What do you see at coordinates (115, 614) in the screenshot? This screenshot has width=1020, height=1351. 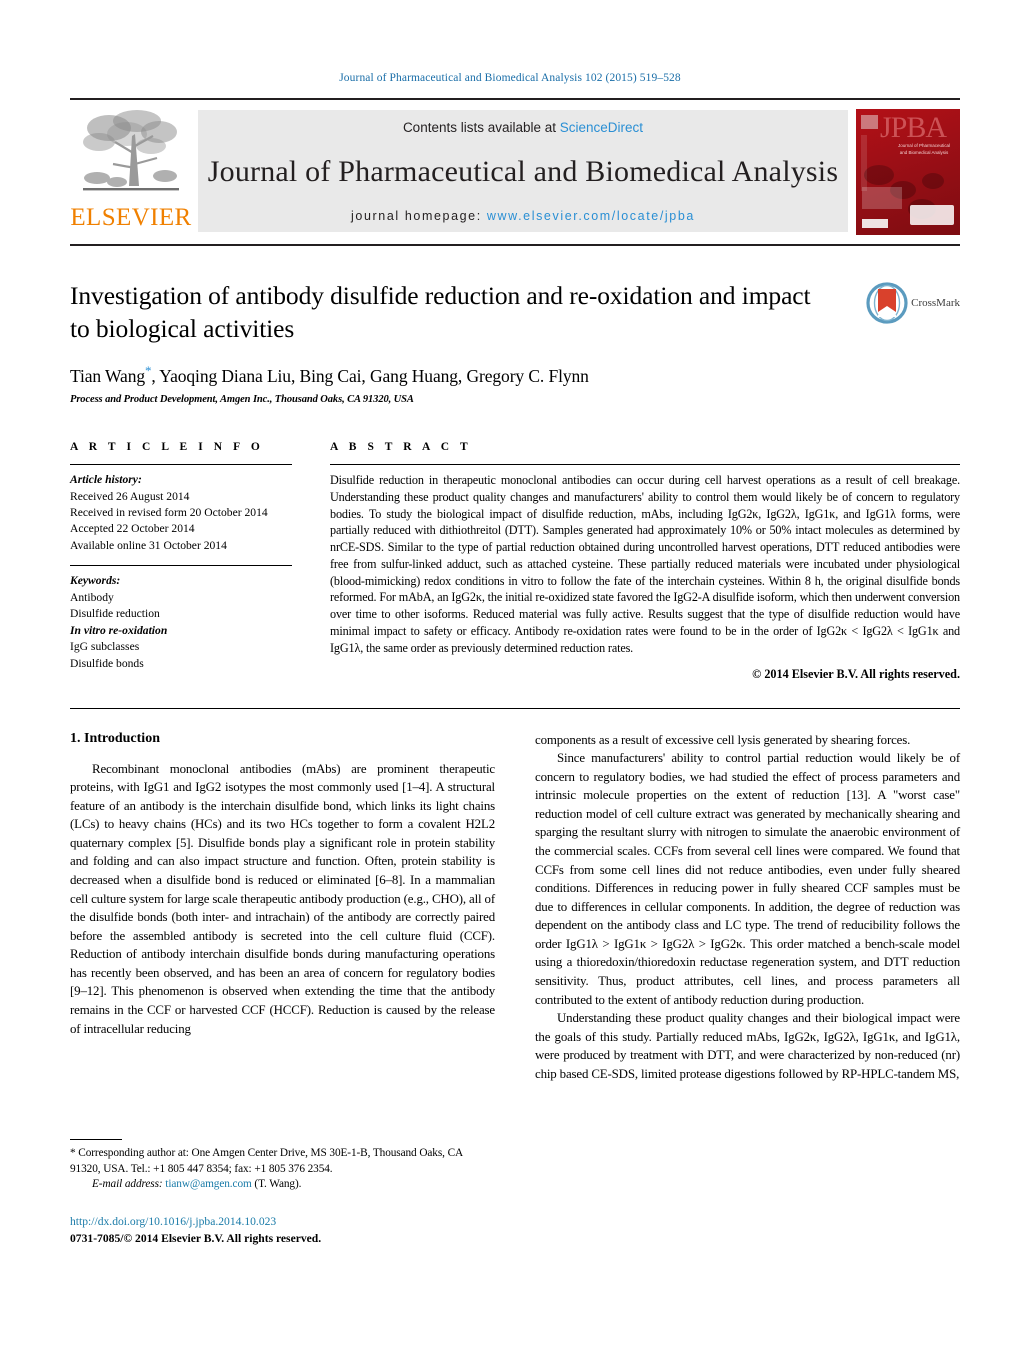 I see `keyword-item: Disulfide reduction` at bounding box center [115, 614].